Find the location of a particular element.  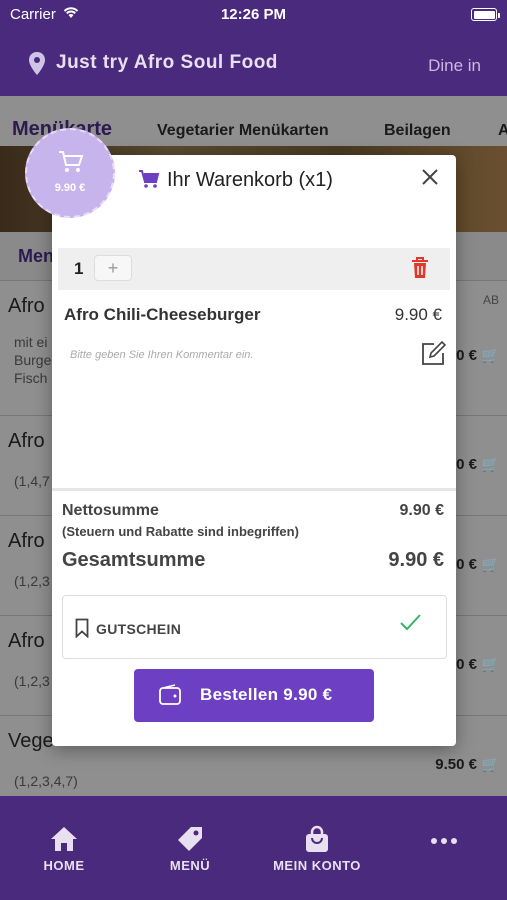

netto-value: 9.90 € is located at coordinates (421, 510).